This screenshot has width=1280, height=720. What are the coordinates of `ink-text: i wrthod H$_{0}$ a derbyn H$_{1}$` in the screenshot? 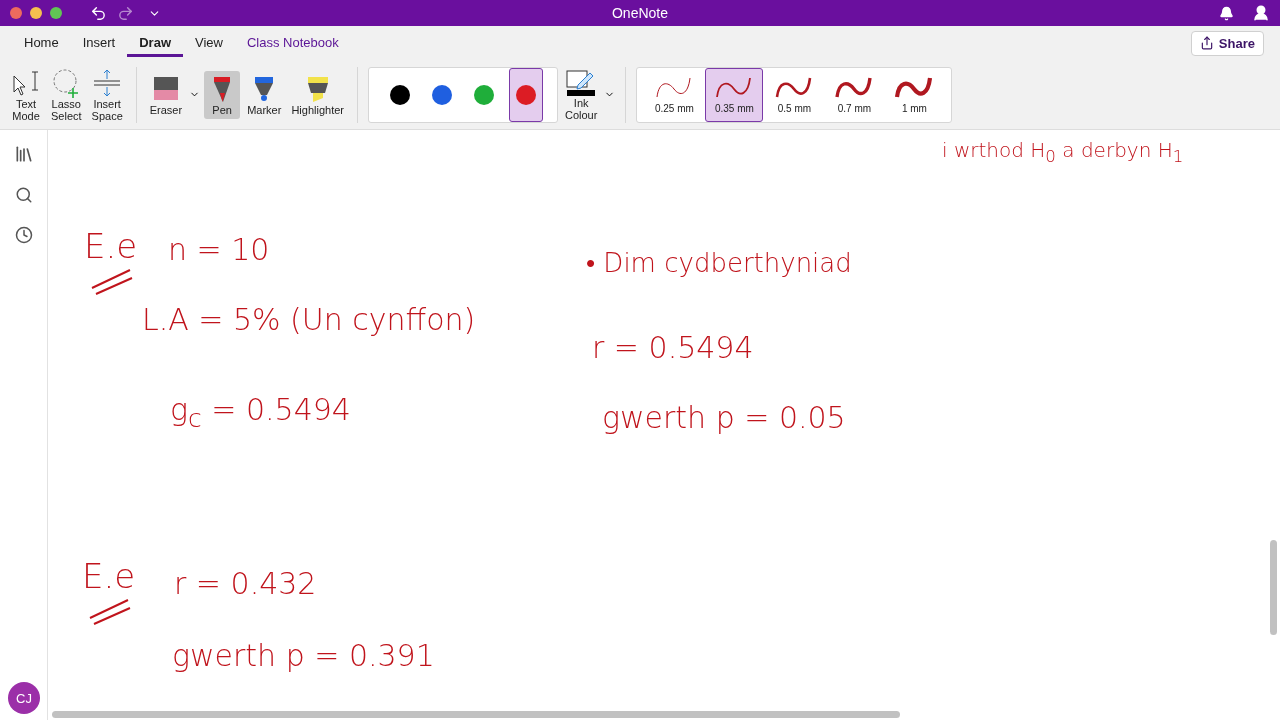 It's located at (1063, 152).